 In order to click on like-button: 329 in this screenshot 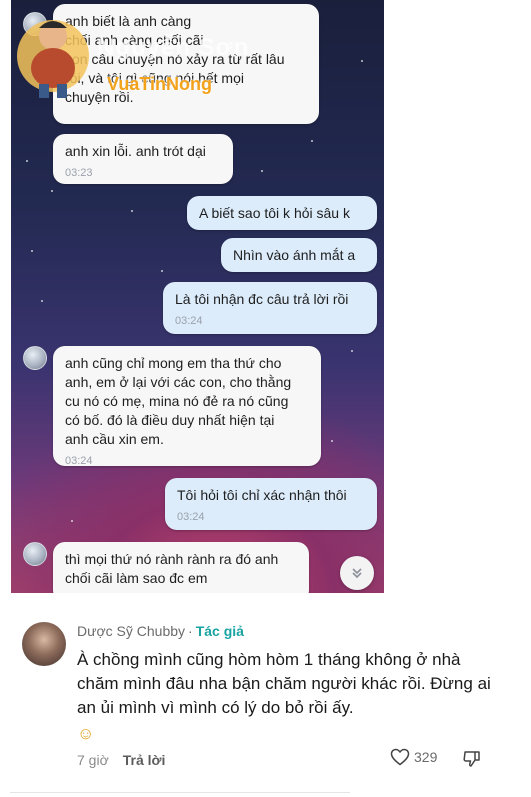, I will do `click(413, 757)`.